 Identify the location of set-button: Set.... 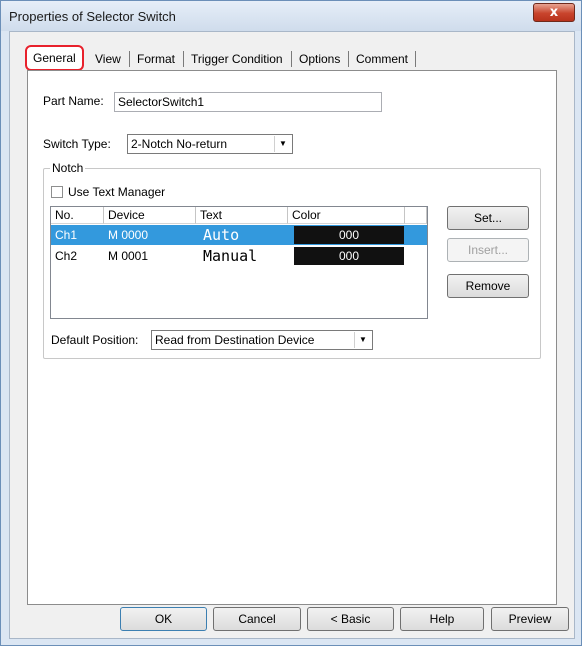
(488, 218).